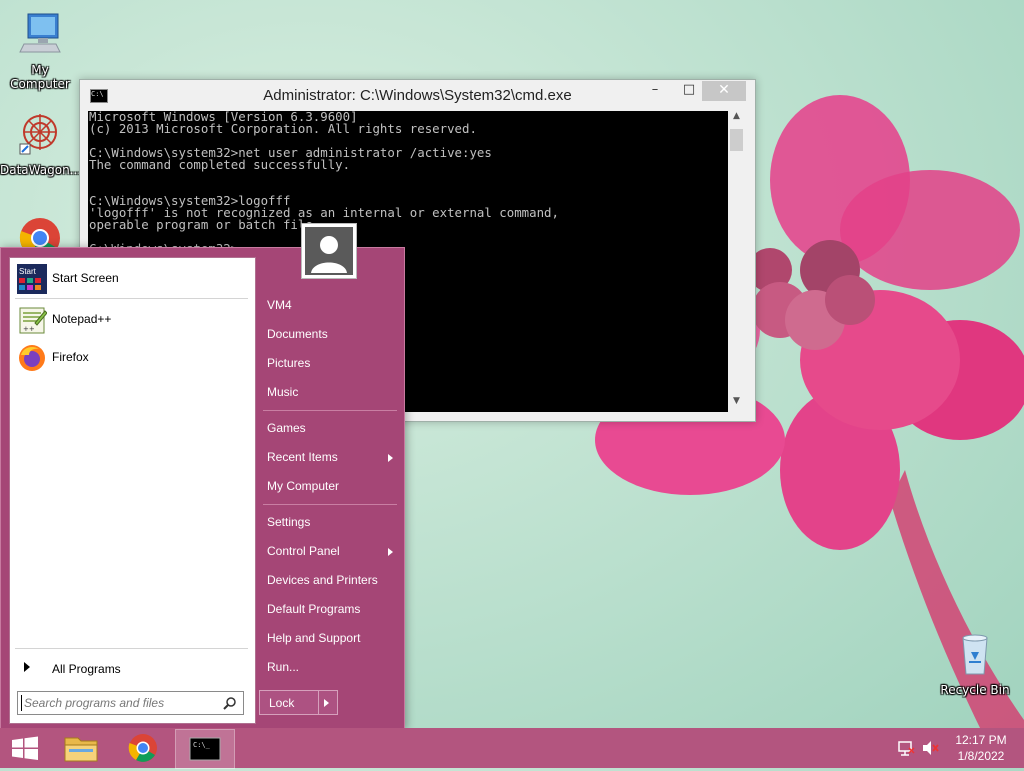 Image resolution: width=1024 pixels, height=771 pixels. What do you see at coordinates (70, 357) in the screenshot?
I see `pinned-label: Firefox` at bounding box center [70, 357].